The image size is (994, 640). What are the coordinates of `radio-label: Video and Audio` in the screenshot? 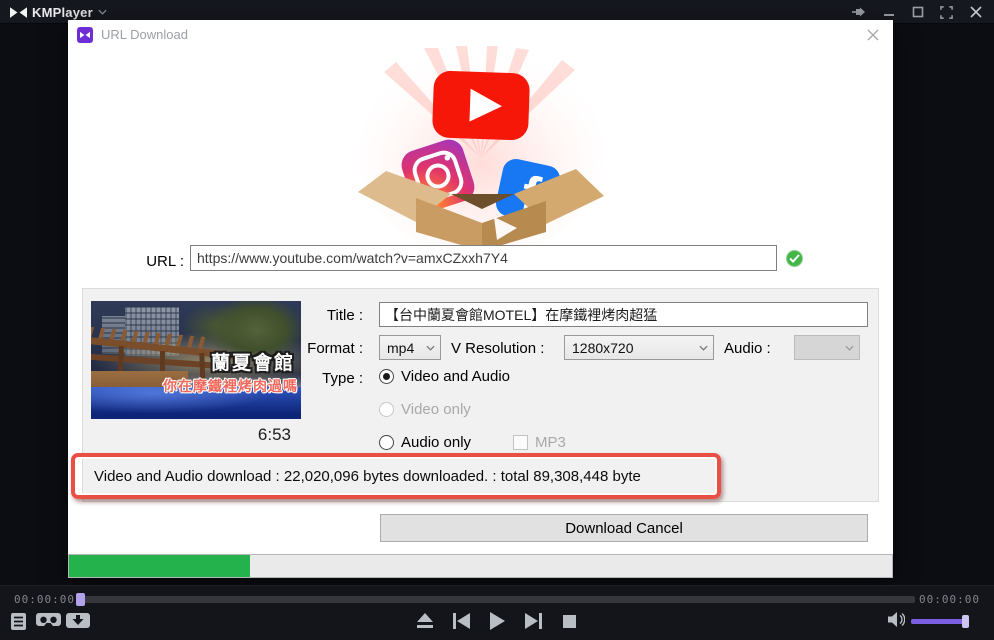 It's located at (455, 376).